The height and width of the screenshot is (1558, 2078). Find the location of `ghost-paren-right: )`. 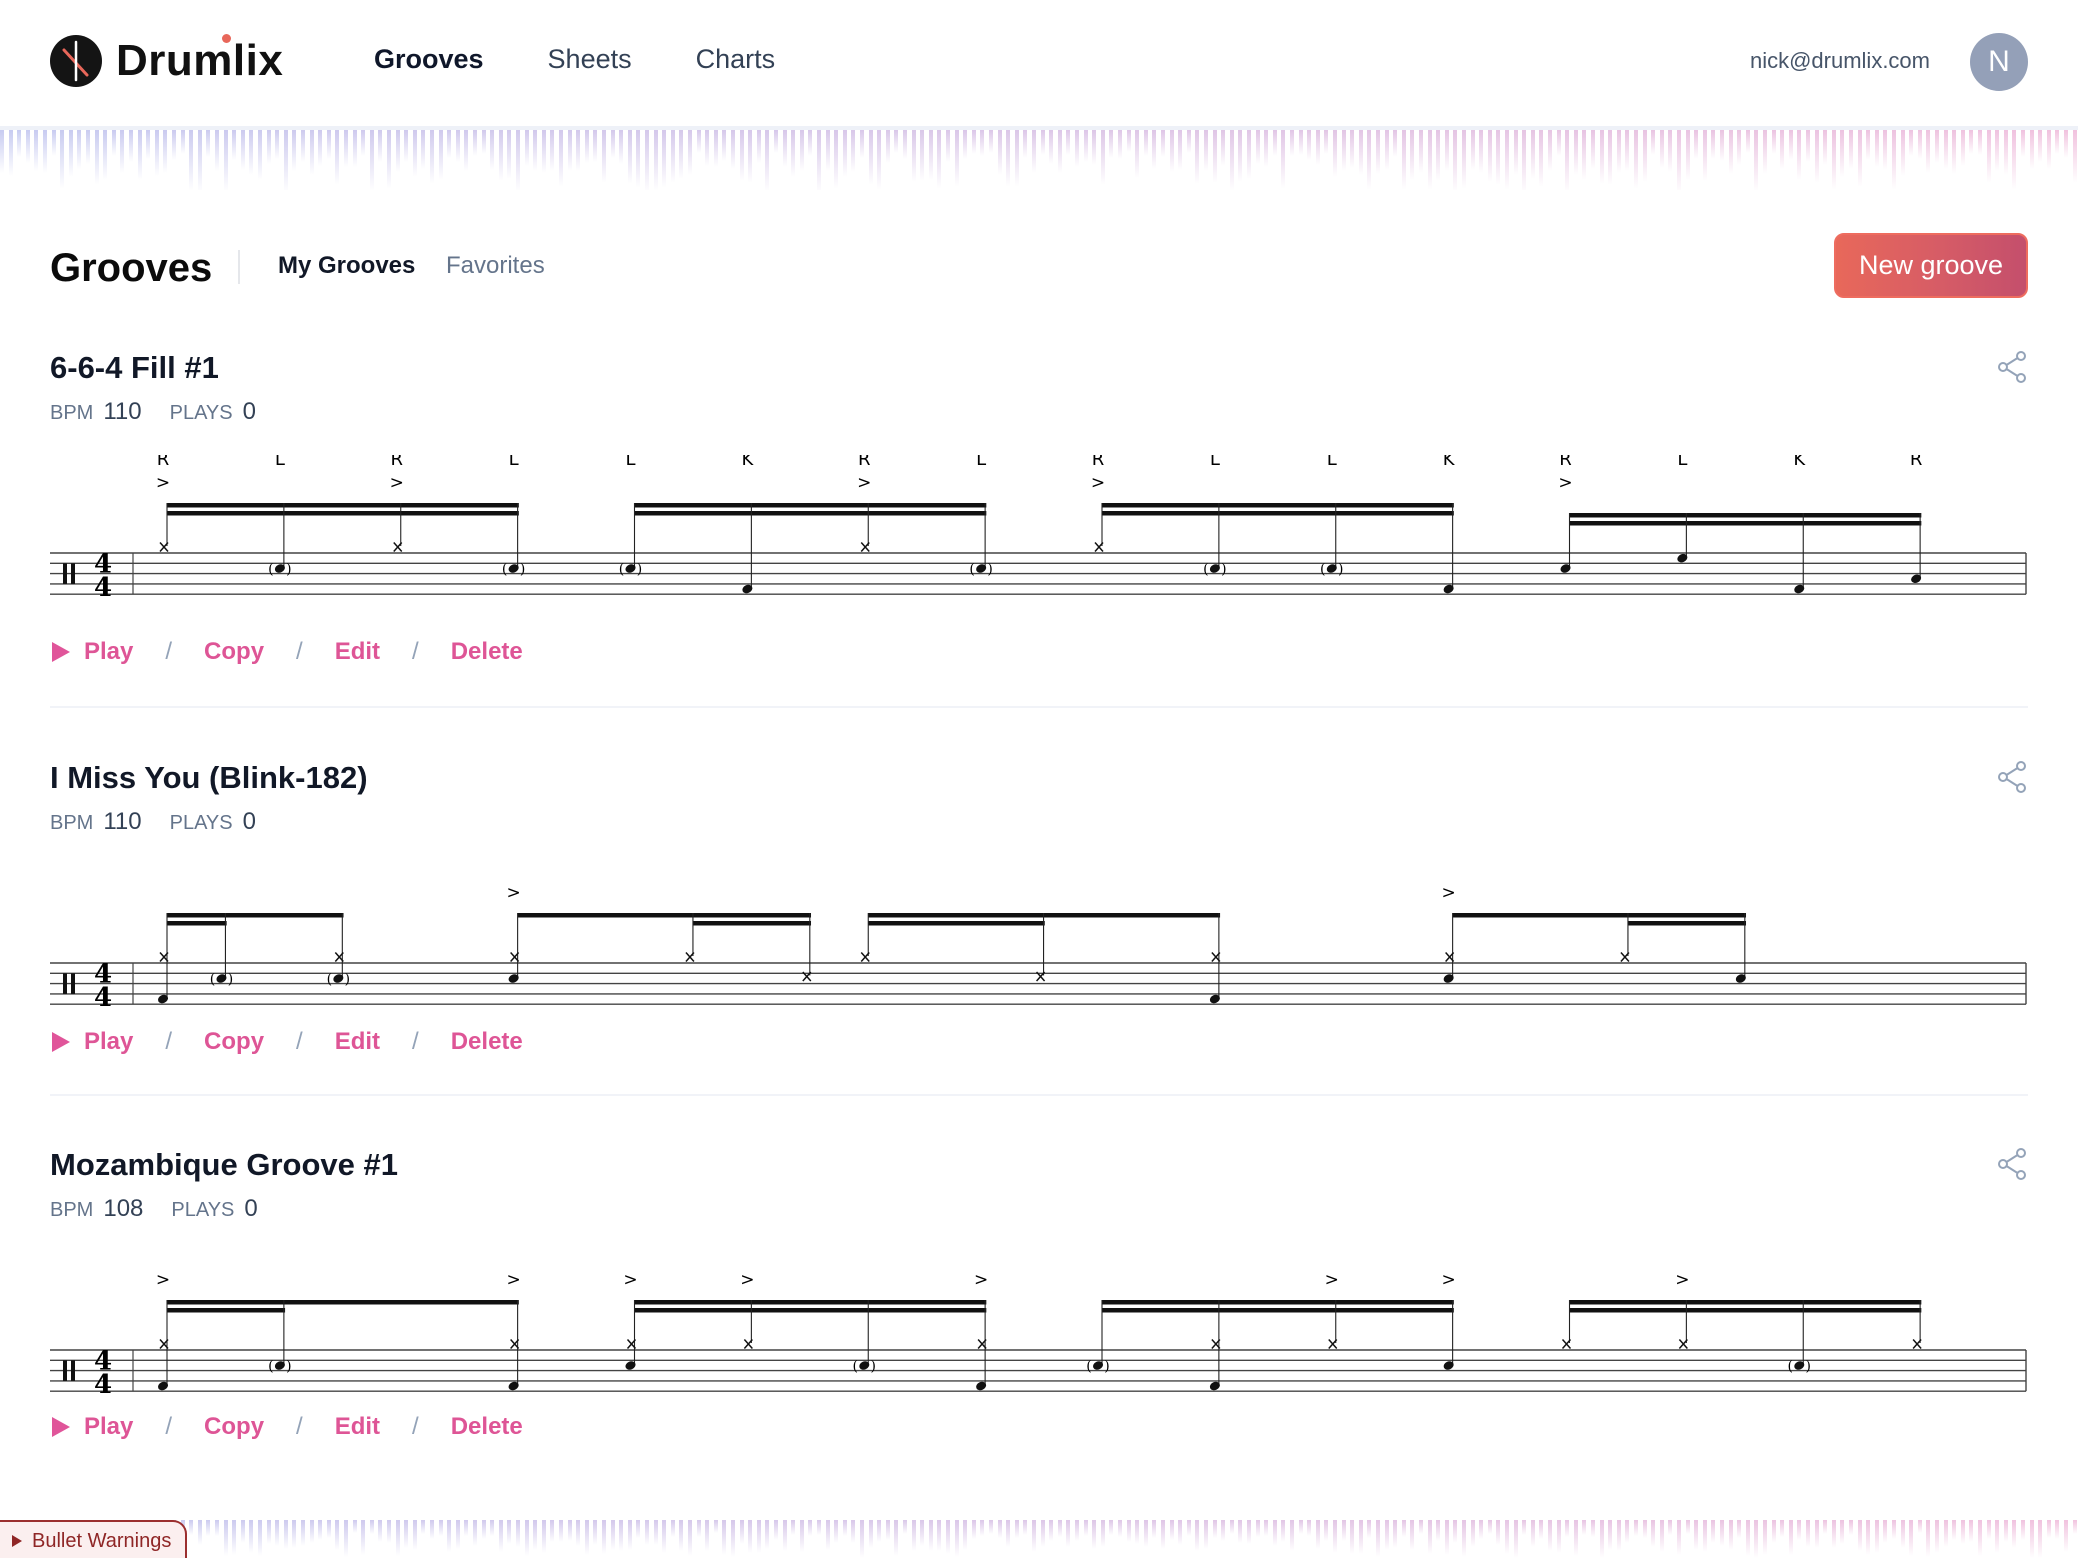

ghost-paren-right: ) is located at coordinates (989, 569).